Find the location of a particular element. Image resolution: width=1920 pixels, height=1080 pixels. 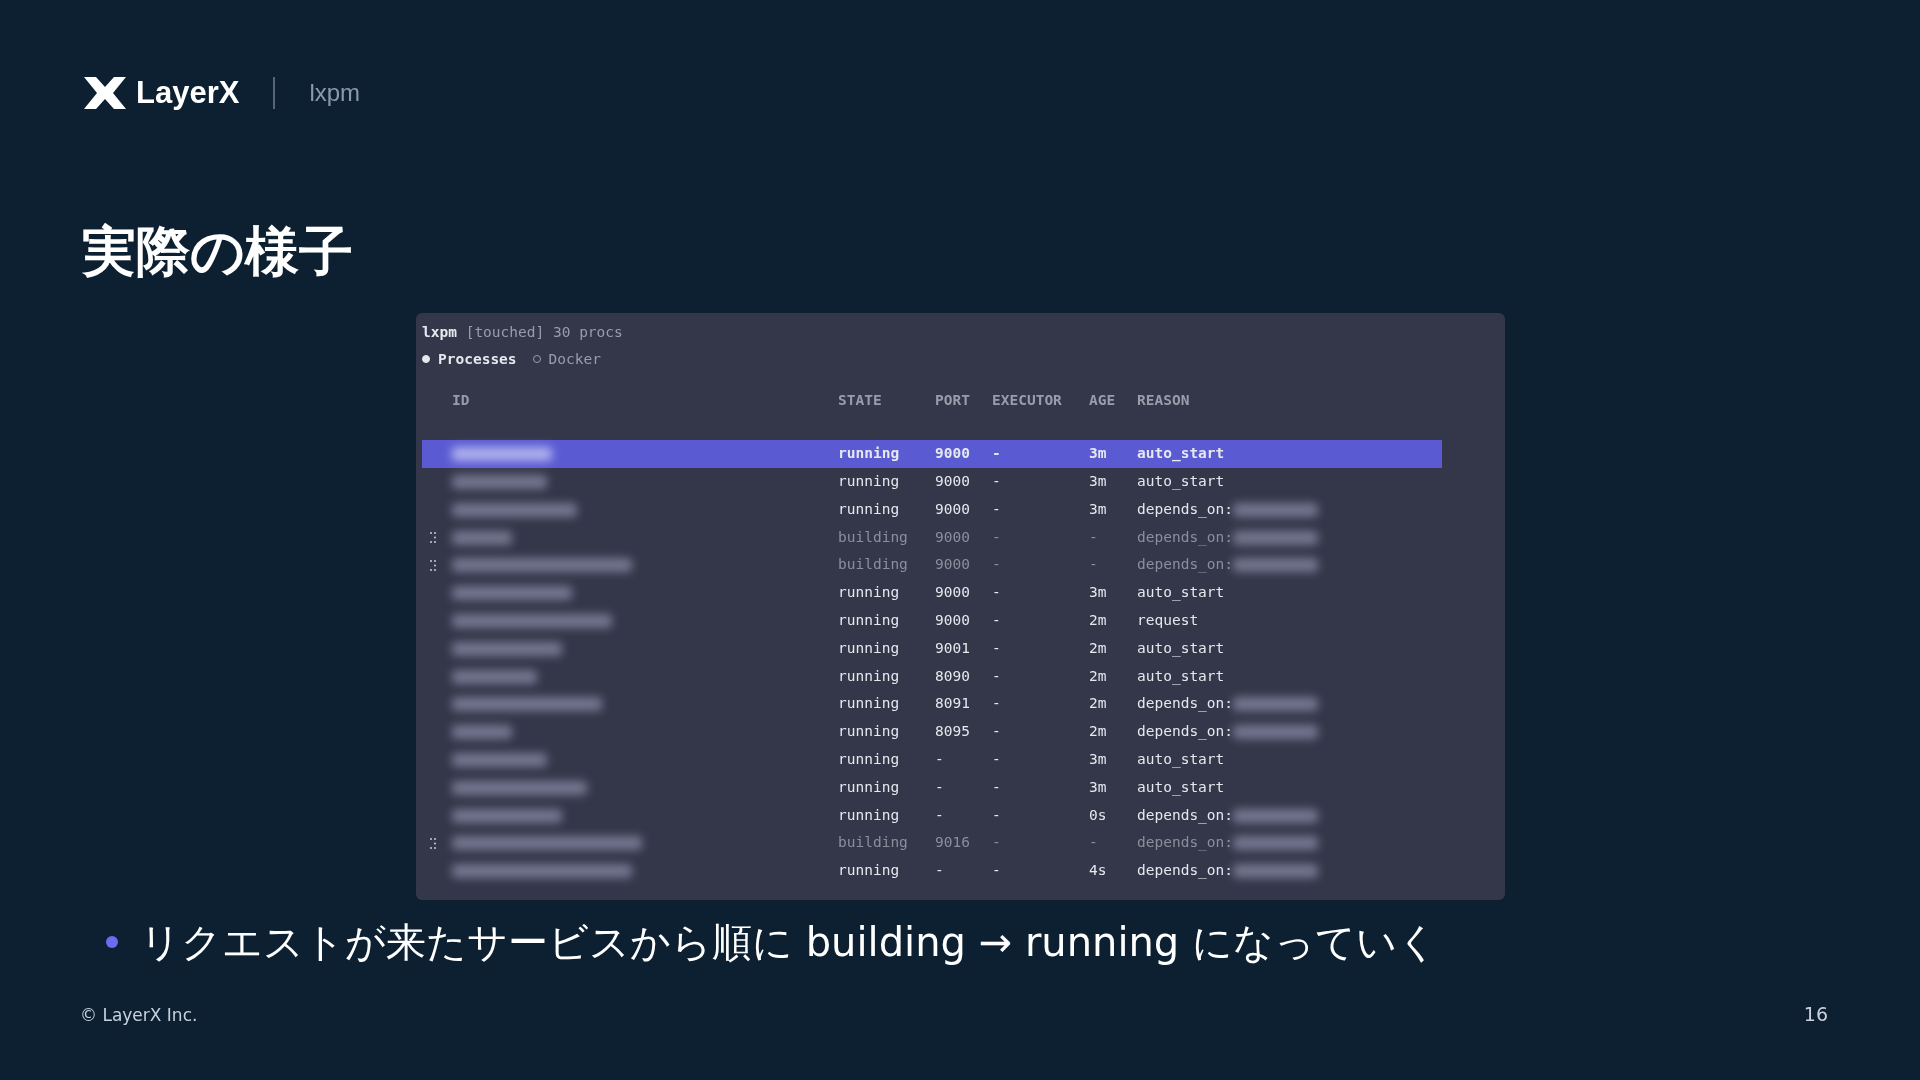

app-name: lxpm is located at coordinates (439, 331).